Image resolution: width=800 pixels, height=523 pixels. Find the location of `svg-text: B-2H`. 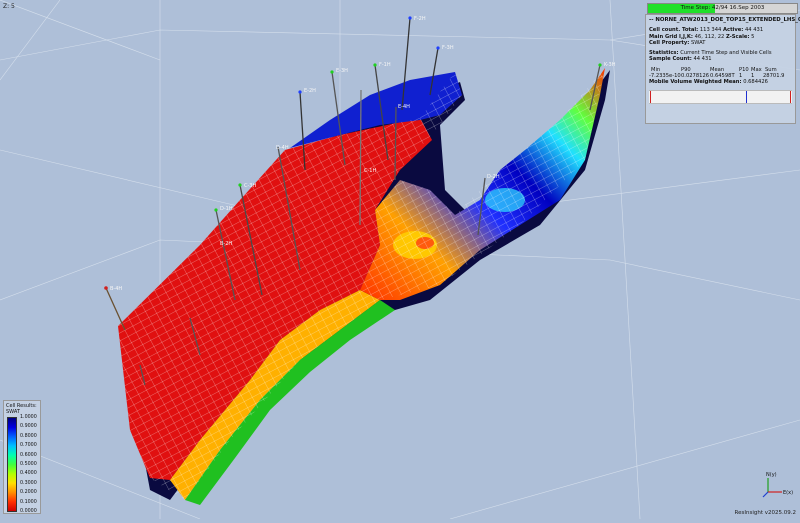

svg-text: B-2H is located at coordinates (226, 244).